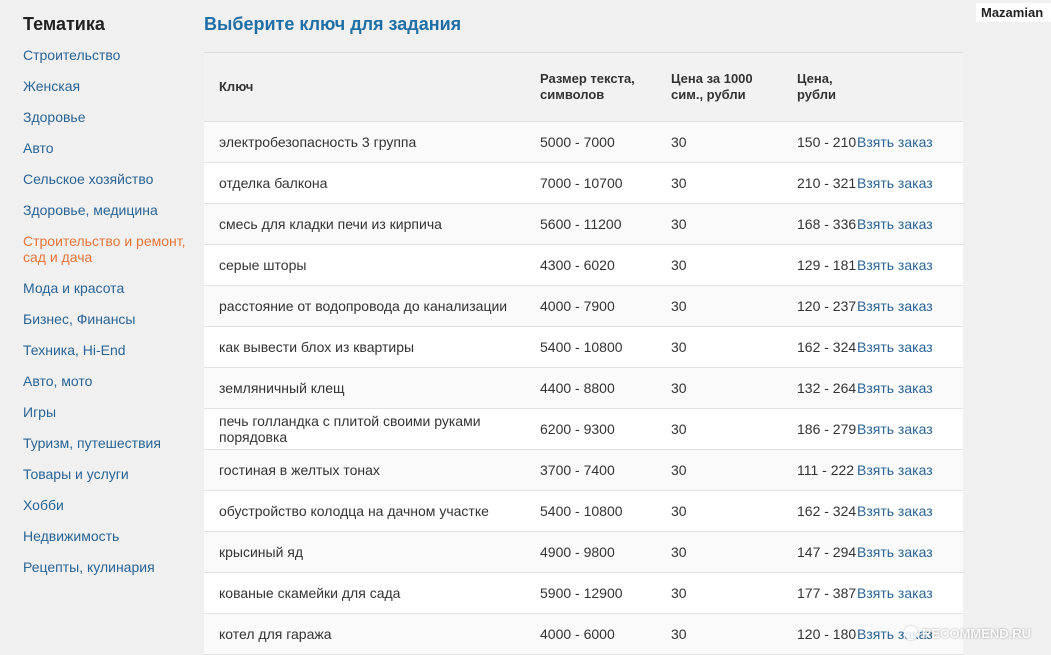 This screenshot has width=1051, height=655. I want to click on sidebar-item: Здоровье, so click(108, 117).